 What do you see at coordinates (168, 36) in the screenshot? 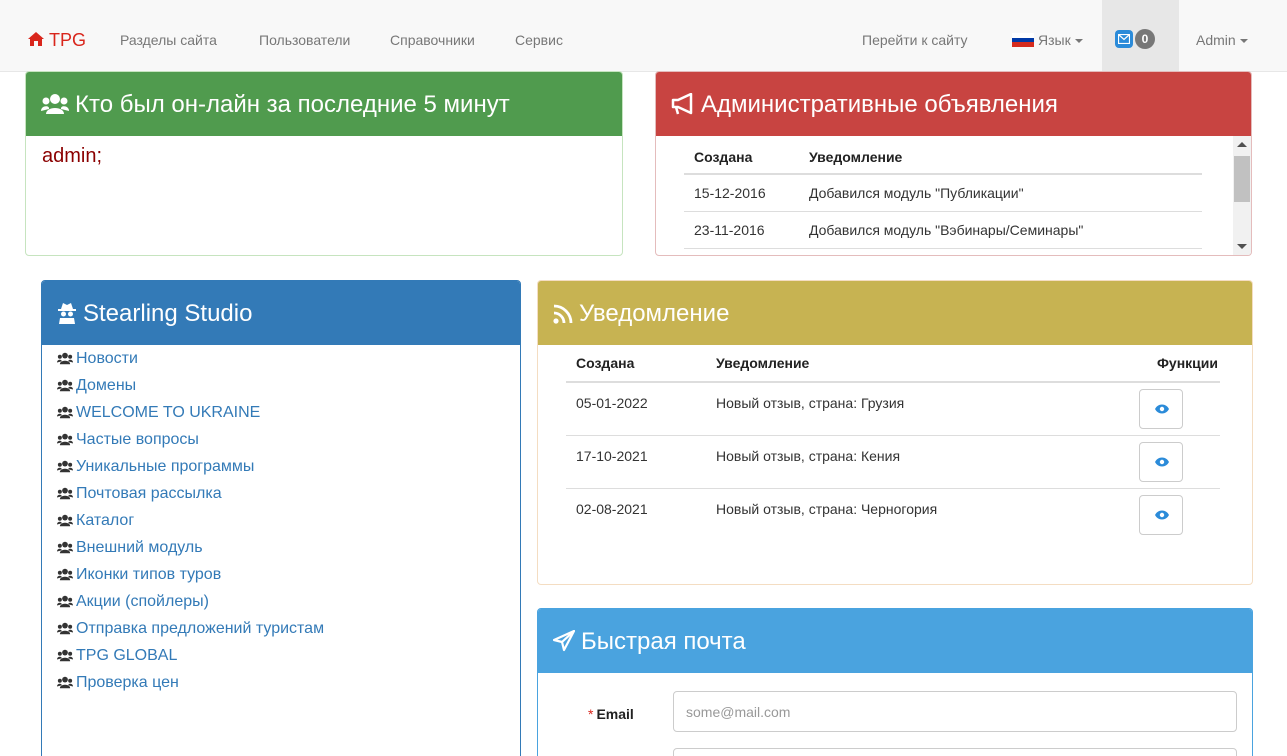
I see `nav-item-sections: Разделы сайта` at bounding box center [168, 36].